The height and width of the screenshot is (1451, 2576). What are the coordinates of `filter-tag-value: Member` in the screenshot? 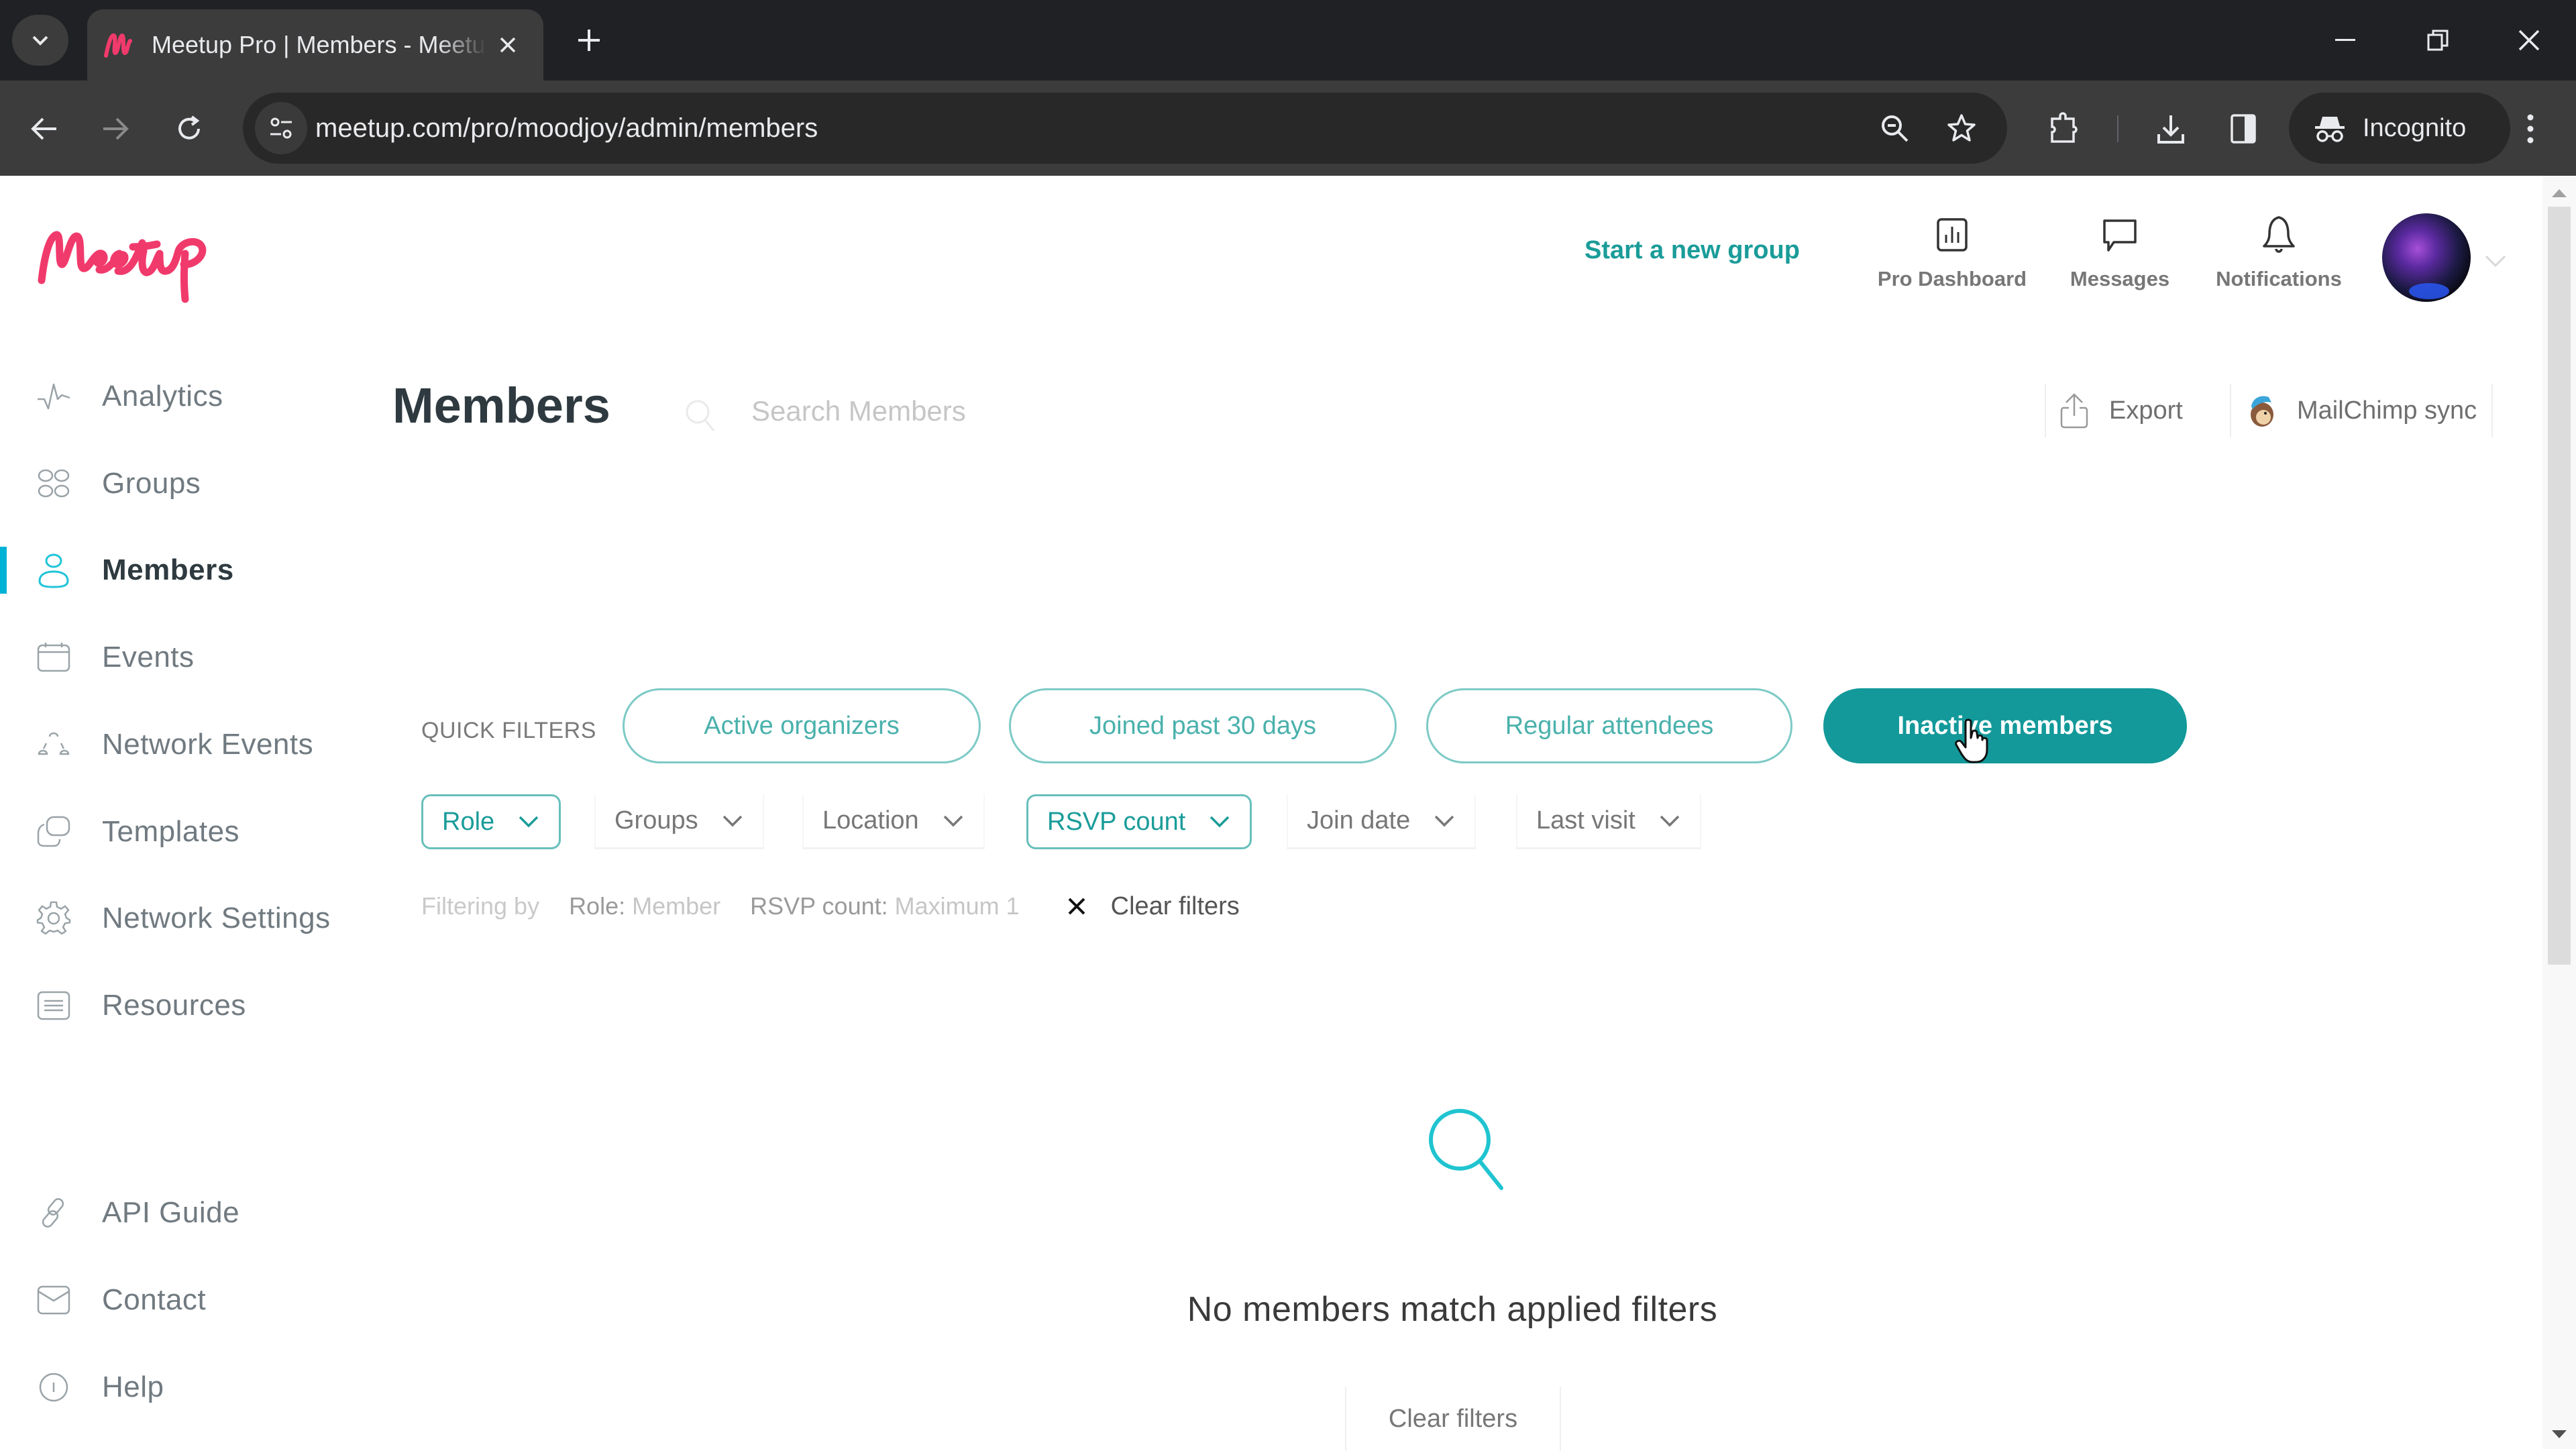 It's located at (676, 906).